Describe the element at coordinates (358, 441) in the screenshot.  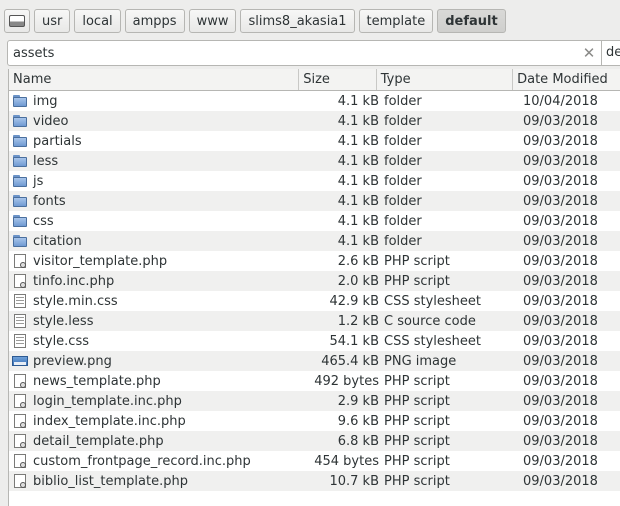
I see `file-size: 6.8 kB` at that location.